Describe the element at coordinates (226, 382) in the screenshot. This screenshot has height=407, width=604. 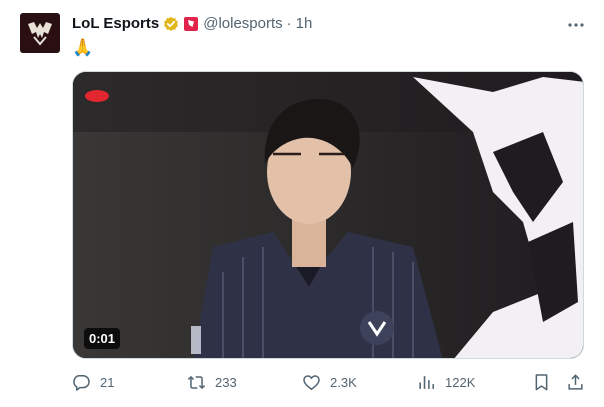
I see `retweet-count: 233` at that location.